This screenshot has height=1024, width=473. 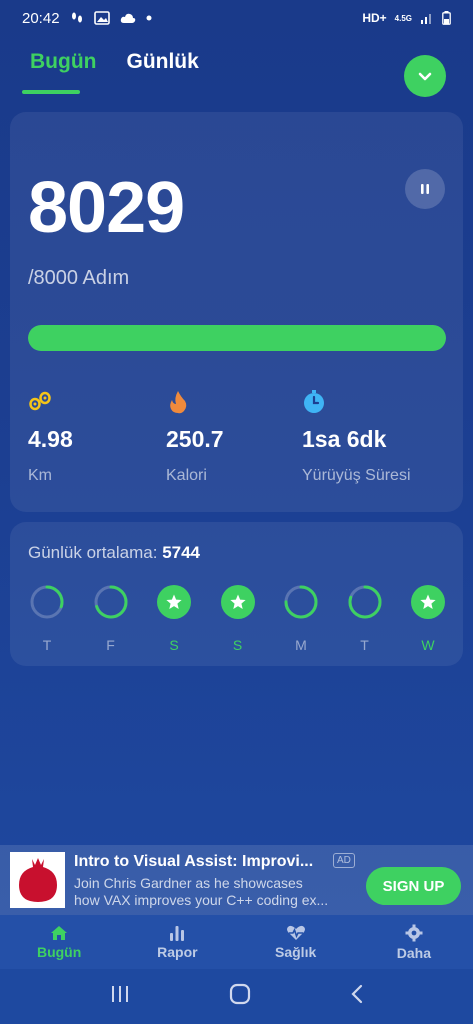 I want to click on bottom-navigation: Bugün Rapor Sağlık Daha, so click(x=236, y=942).